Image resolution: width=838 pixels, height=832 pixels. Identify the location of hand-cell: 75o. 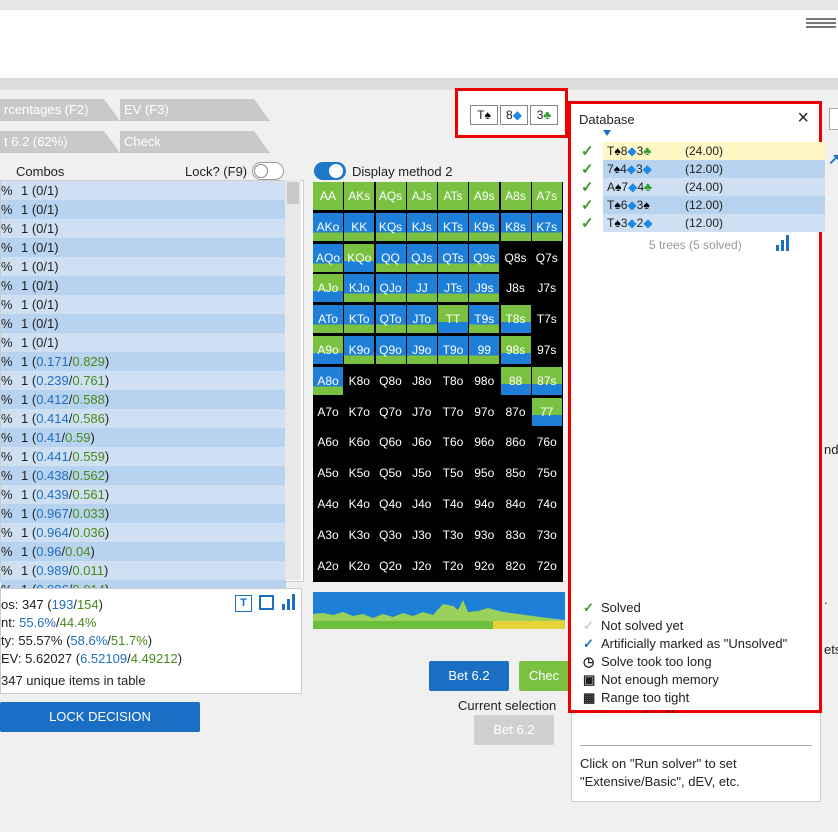
(546, 473).